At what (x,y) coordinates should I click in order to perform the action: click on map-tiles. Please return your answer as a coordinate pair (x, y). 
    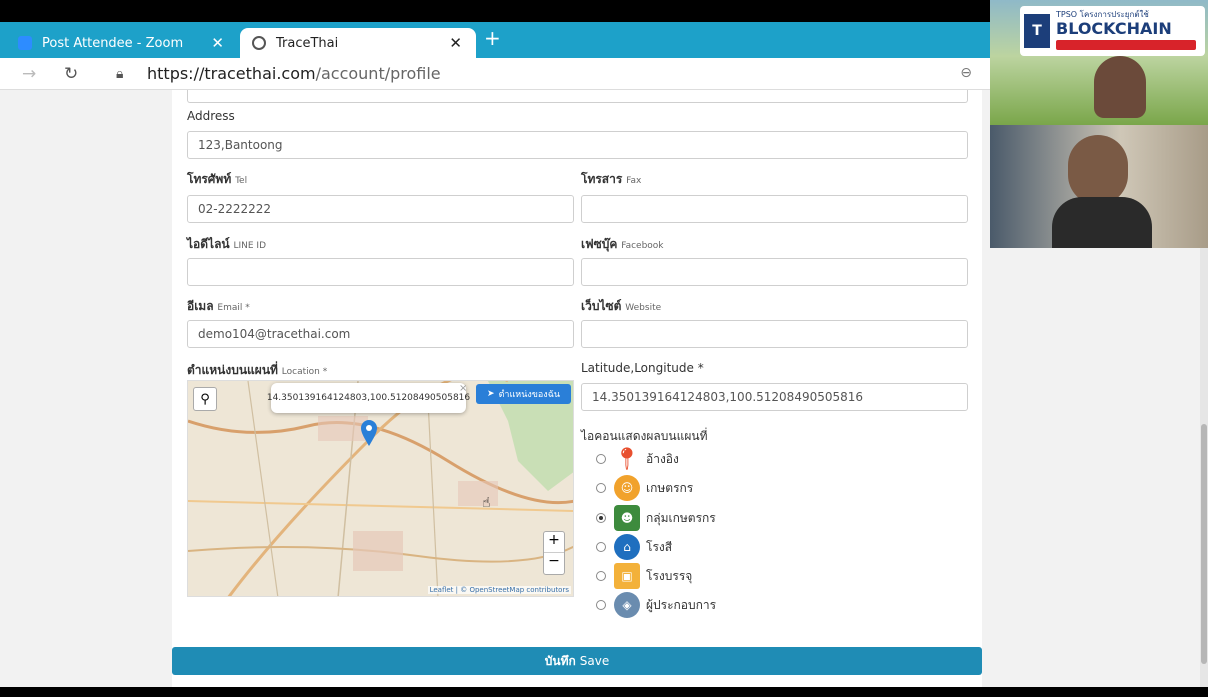
    Looking at the image, I should click on (380, 488).